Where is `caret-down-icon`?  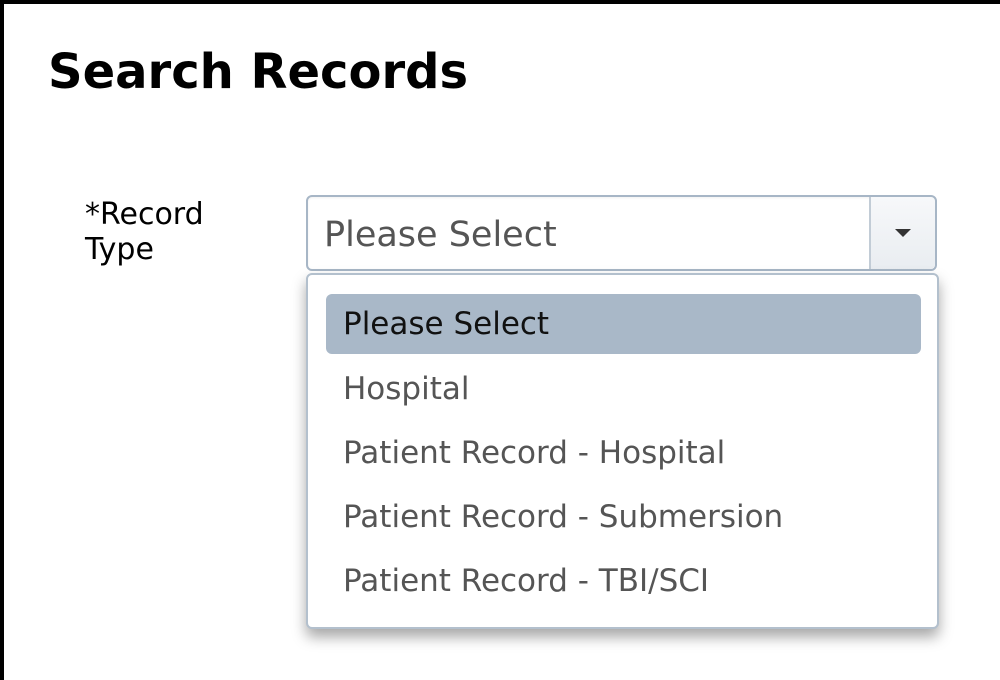 caret-down-icon is located at coordinates (903, 233).